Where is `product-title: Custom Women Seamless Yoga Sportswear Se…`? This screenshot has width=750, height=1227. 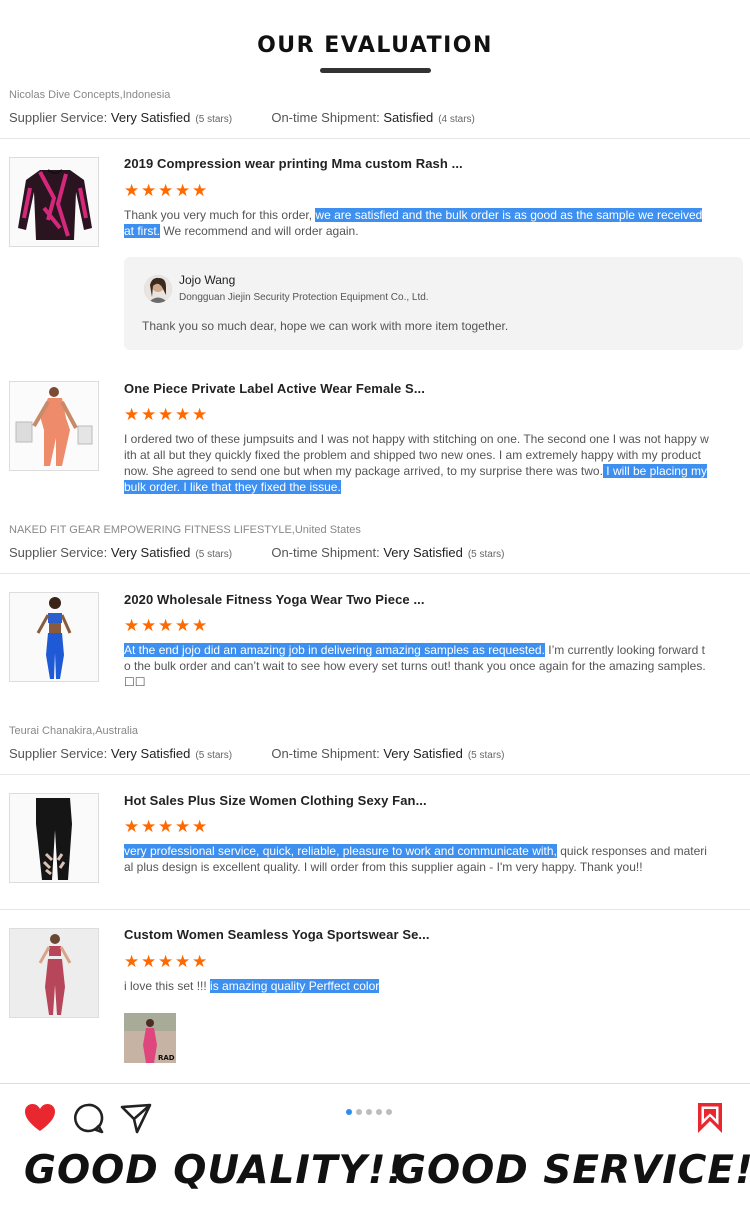 product-title: Custom Women Seamless Yoga Sportswear Se… is located at coordinates (277, 934).